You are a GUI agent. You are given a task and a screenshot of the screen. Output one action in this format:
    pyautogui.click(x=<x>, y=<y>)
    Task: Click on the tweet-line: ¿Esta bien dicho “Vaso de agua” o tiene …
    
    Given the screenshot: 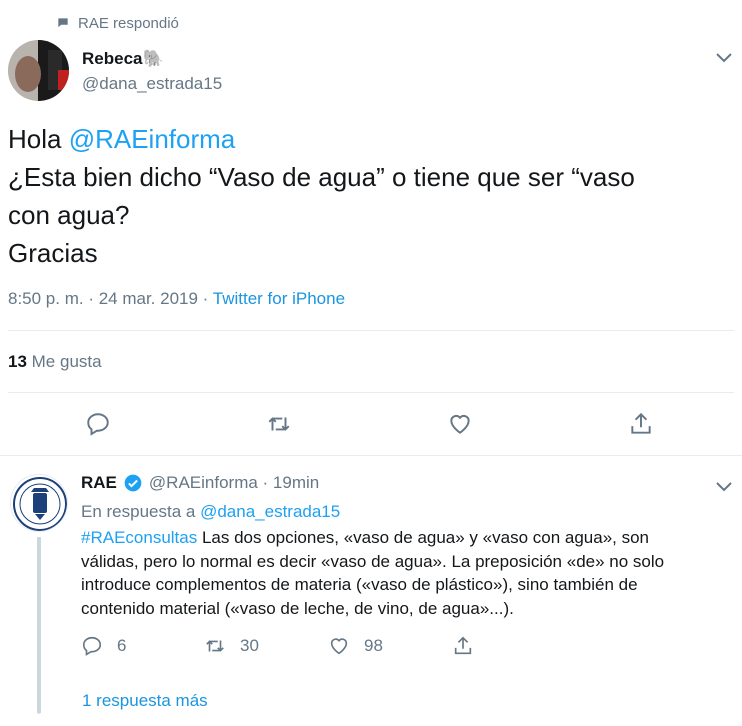 What is the action you would take?
    pyautogui.click(x=321, y=177)
    